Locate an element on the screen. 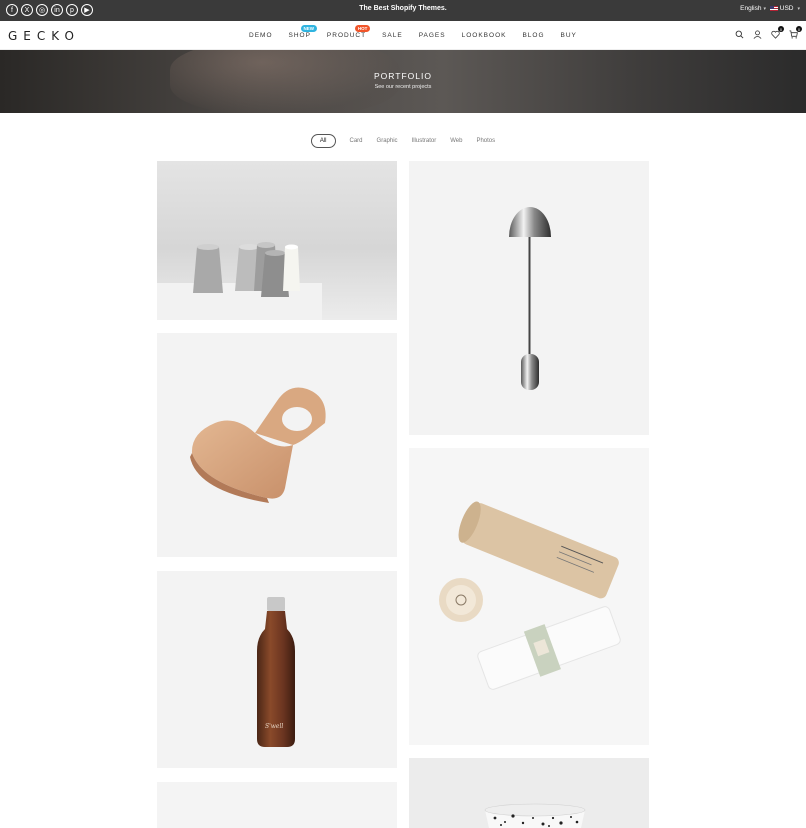  wood-stand-image is located at coordinates (258, 445).